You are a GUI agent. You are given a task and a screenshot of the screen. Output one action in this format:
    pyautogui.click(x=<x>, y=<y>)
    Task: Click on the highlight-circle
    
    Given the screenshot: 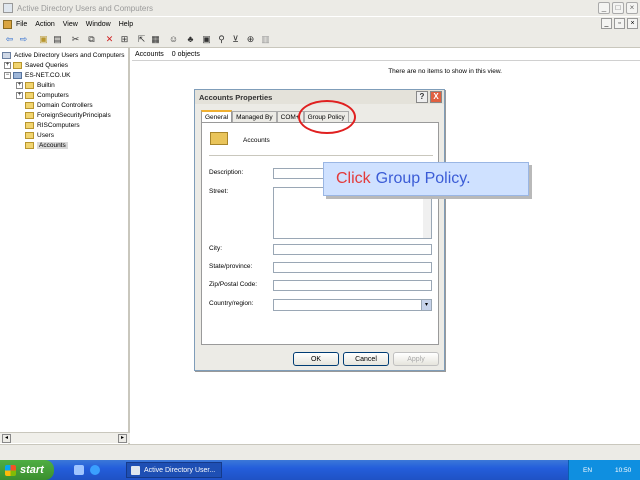 What is the action you would take?
    pyautogui.click(x=327, y=117)
    